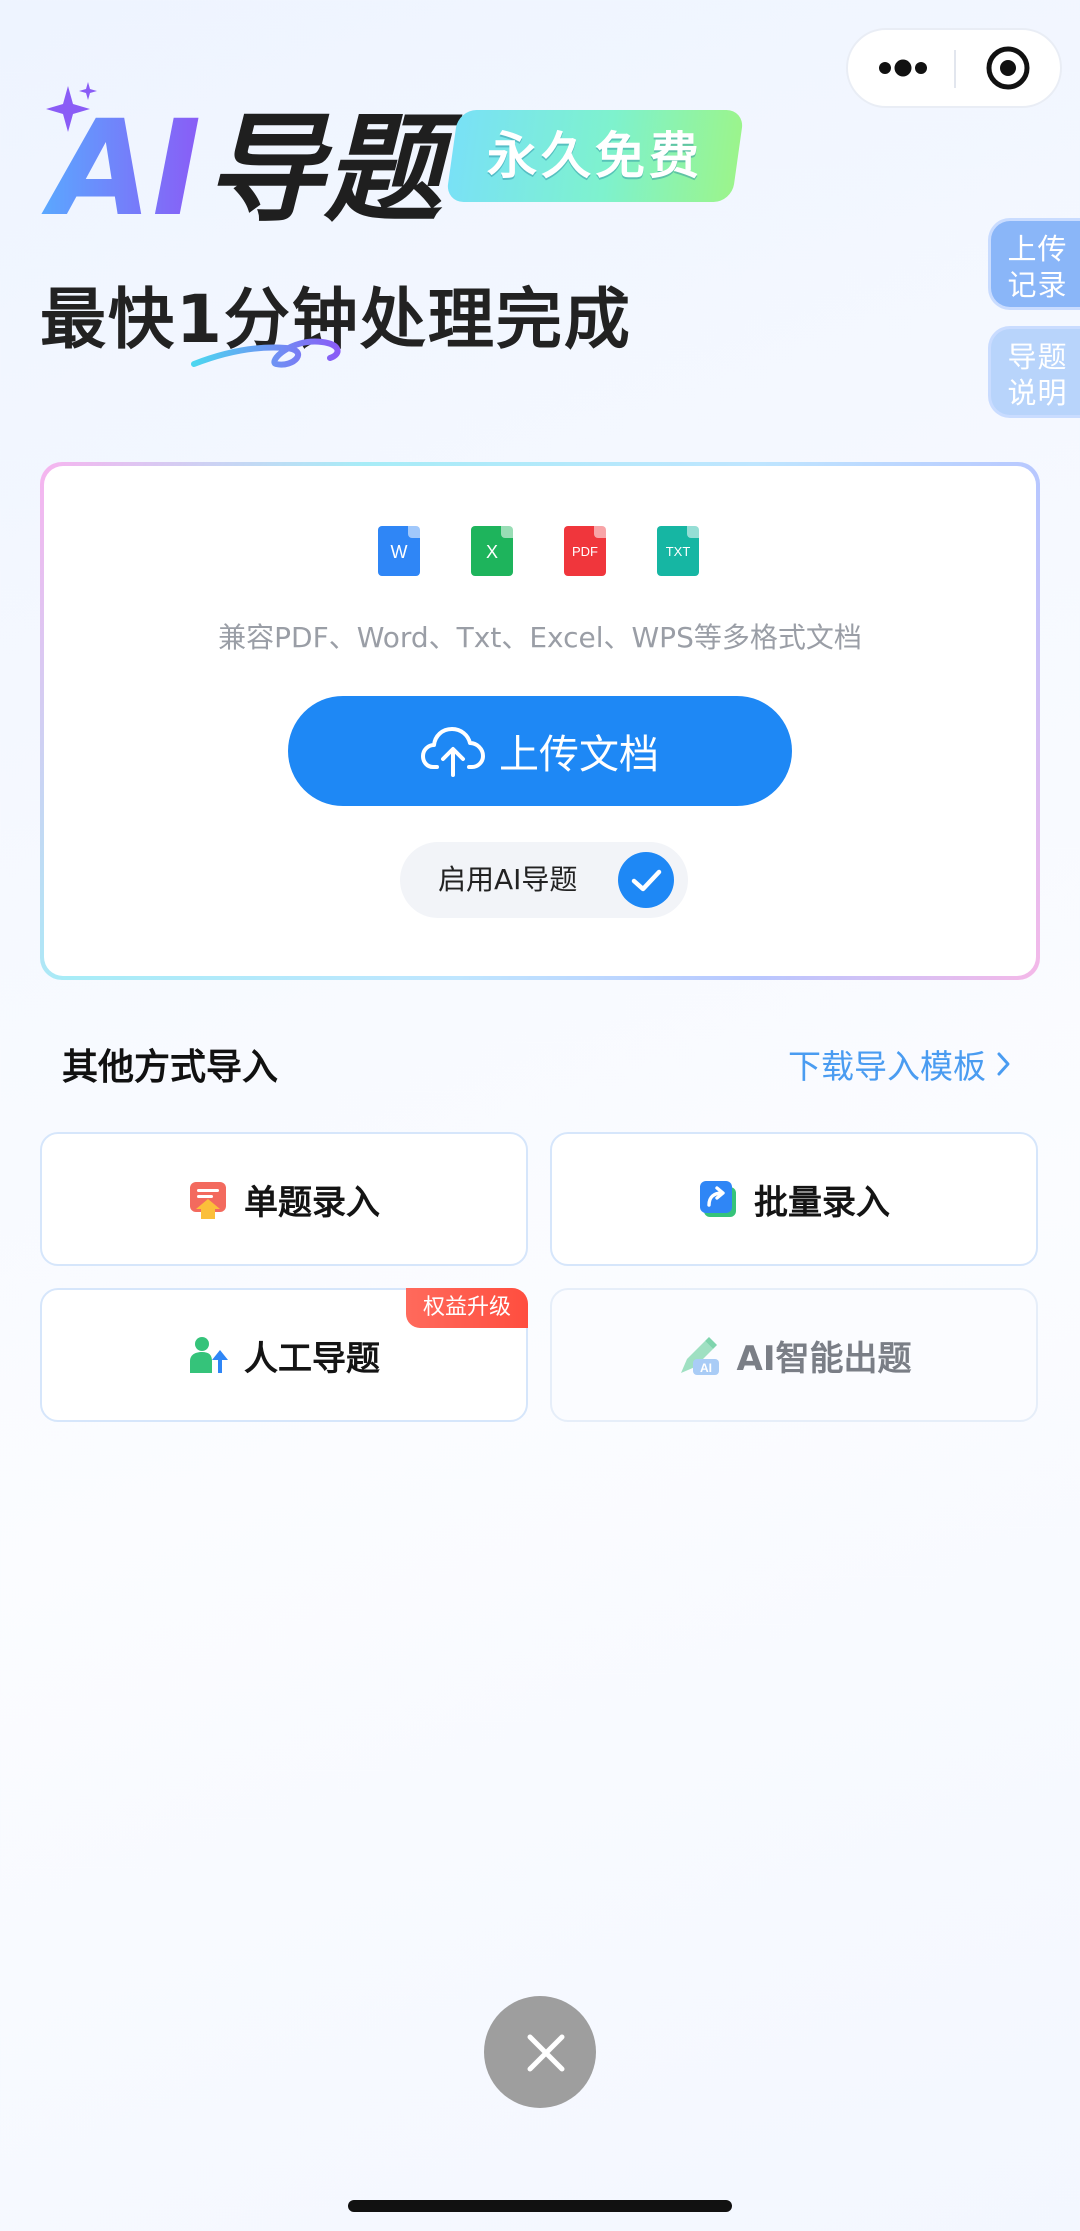 The height and width of the screenshot is (2231, 1080). What do you see at coordinates (579, 755) in the screenshot?
I see `upload-document-label: 上传文档` at bounding box center [579, 755].